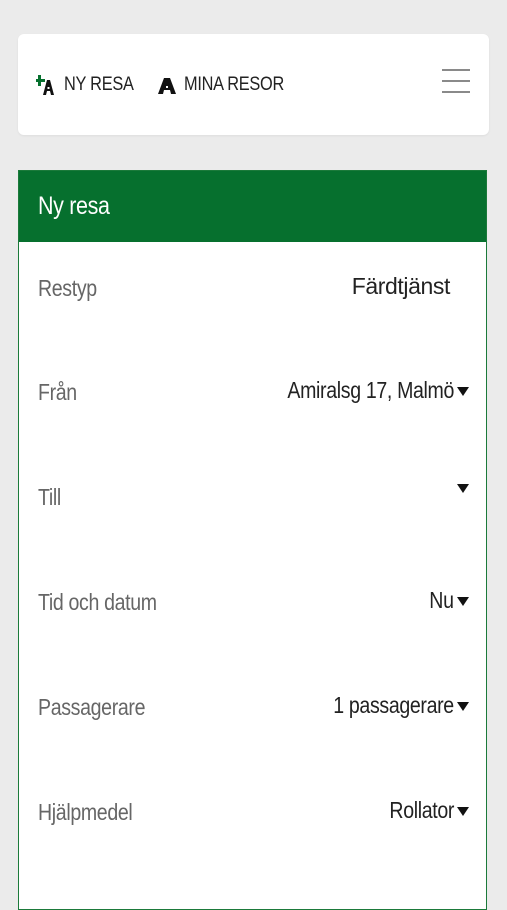 This screenshot has height=910, width=507. I want to click on row-value-trip-type: Färdtjänst, so click(401, 286).